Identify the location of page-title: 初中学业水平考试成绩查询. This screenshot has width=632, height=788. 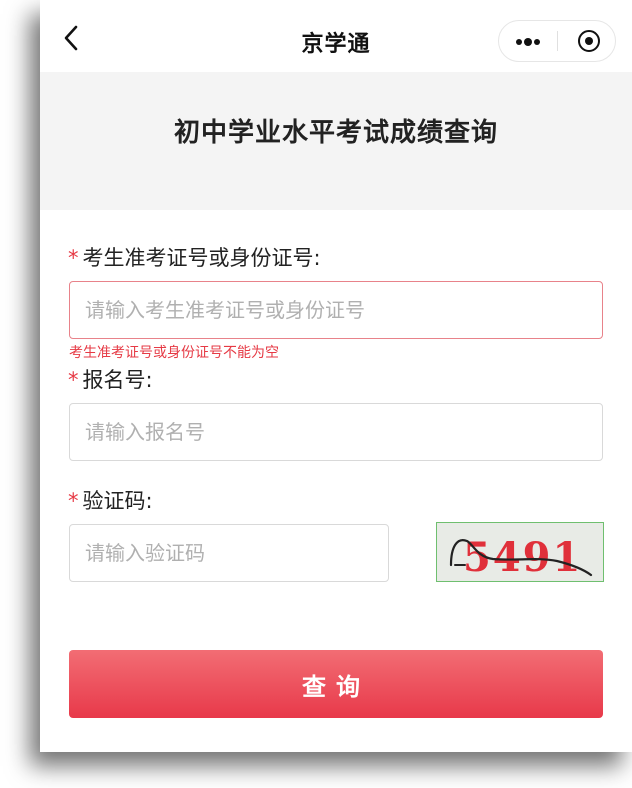
(335, 133).